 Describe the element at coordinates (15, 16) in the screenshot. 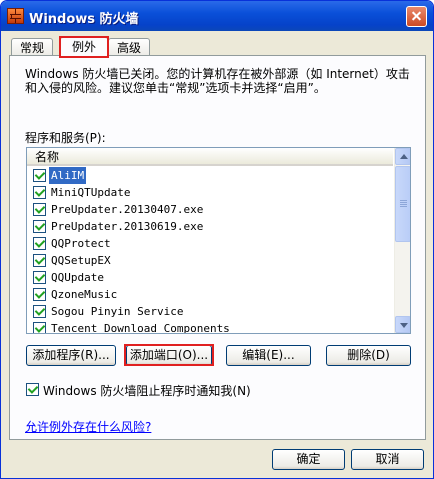

I see `firewall-icon` at that location.